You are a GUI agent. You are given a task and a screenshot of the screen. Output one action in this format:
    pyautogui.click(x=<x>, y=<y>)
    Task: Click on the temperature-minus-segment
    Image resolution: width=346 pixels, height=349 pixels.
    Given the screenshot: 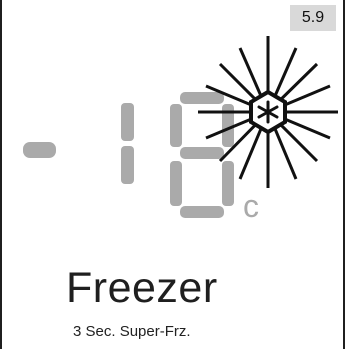 What is the action you would take?
    pyautogui.click(x=39, y=150)
    